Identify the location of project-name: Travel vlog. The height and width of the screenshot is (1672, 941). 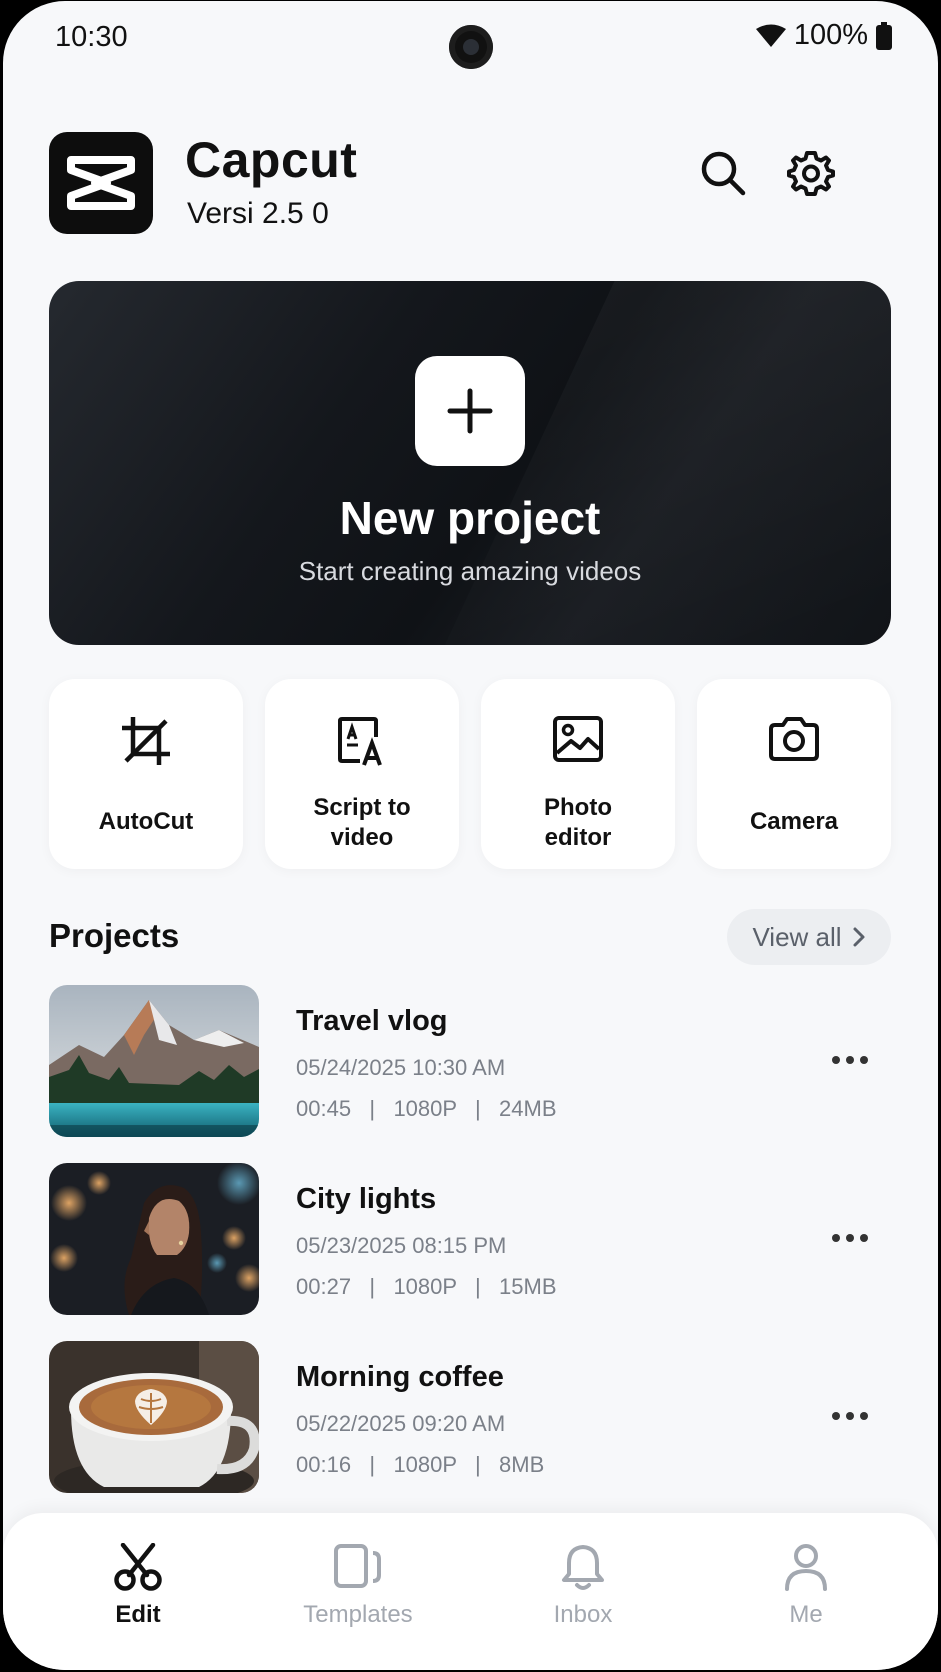
(372, 1021).